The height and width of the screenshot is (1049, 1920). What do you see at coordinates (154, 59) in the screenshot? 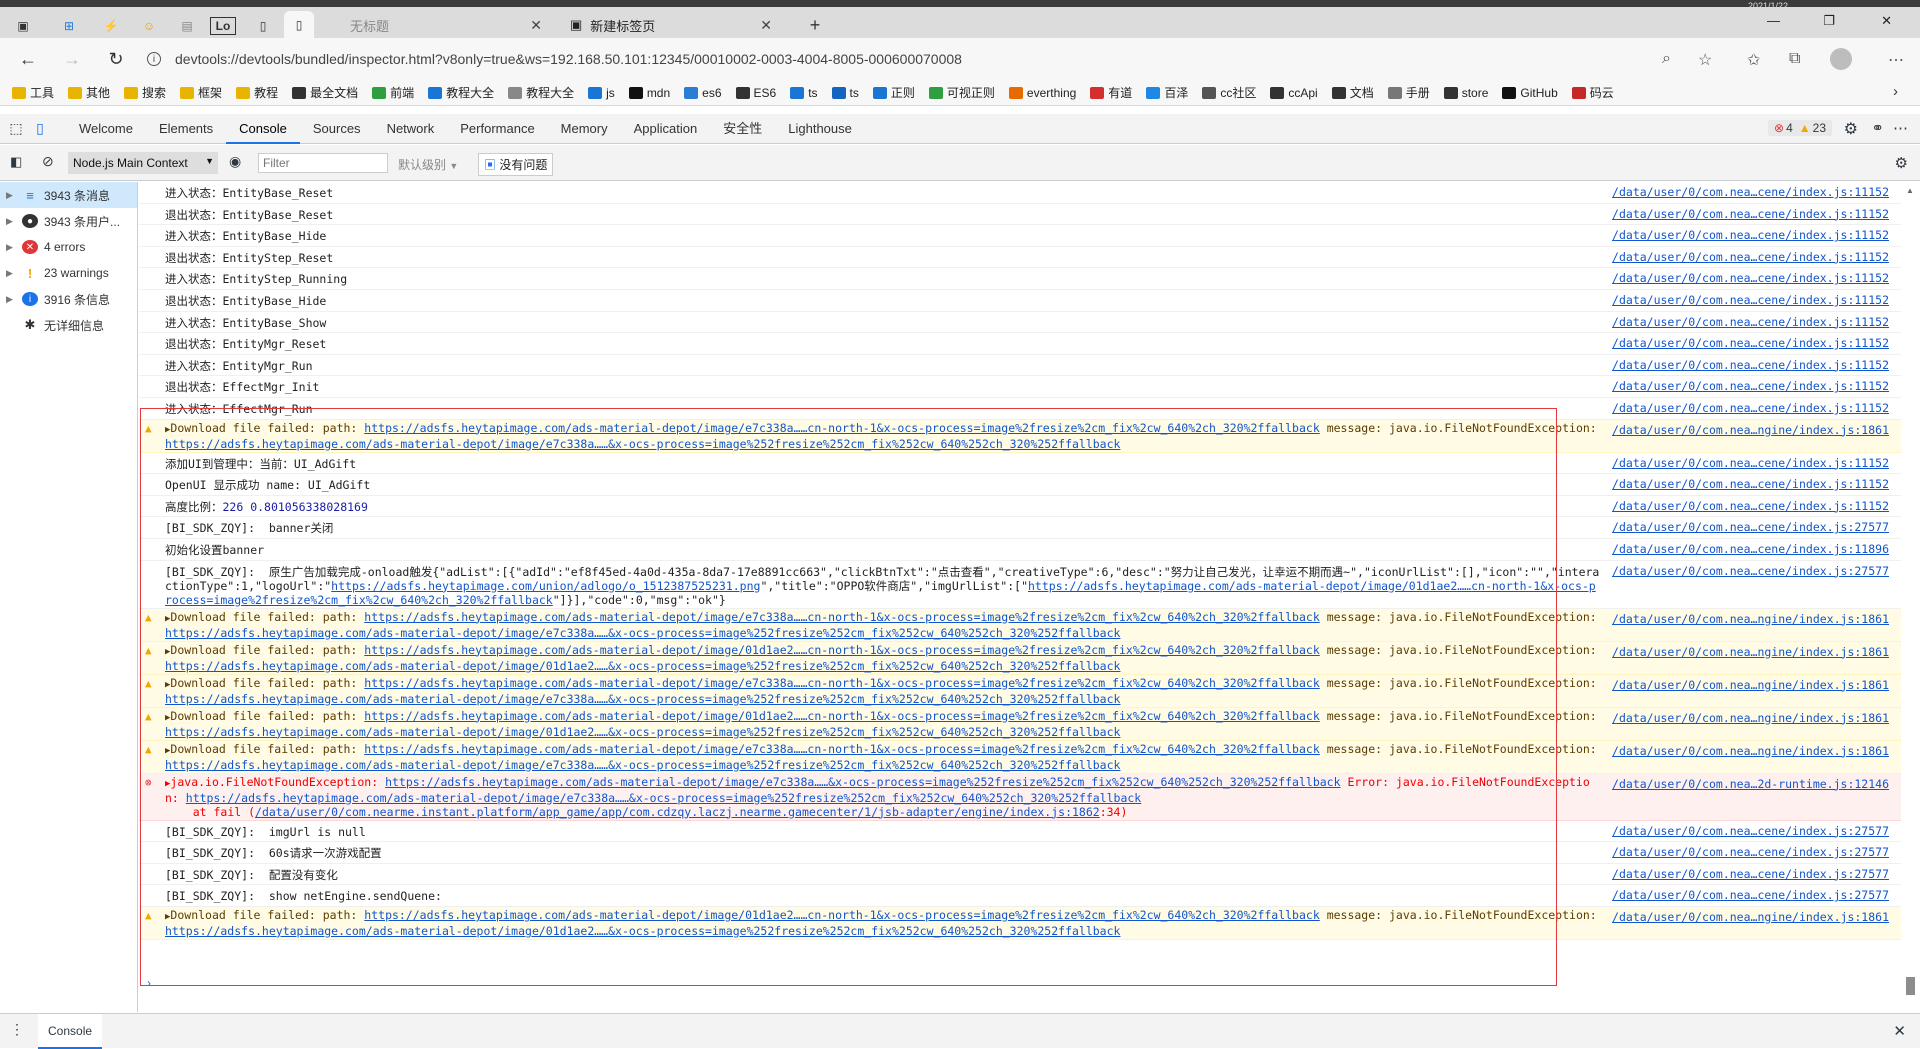
I see `info-icon: i` at bounding box center [154, 59].